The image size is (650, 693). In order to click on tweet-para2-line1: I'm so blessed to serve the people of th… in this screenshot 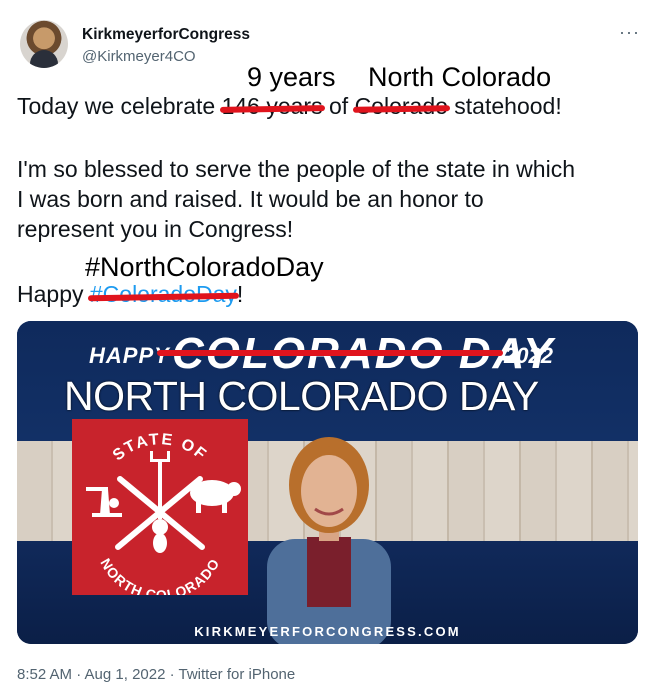, I will do `click(296, 169)`.